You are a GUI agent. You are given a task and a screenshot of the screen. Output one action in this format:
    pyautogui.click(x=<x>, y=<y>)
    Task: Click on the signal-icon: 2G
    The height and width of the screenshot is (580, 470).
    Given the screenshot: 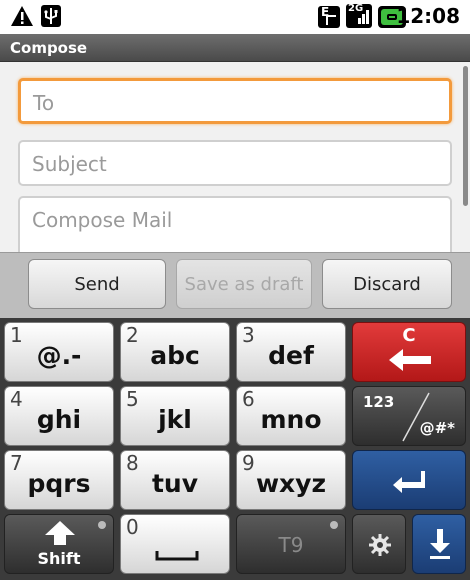 What is the action you would take?
    pyautogui.click(x=359, y=15)
    